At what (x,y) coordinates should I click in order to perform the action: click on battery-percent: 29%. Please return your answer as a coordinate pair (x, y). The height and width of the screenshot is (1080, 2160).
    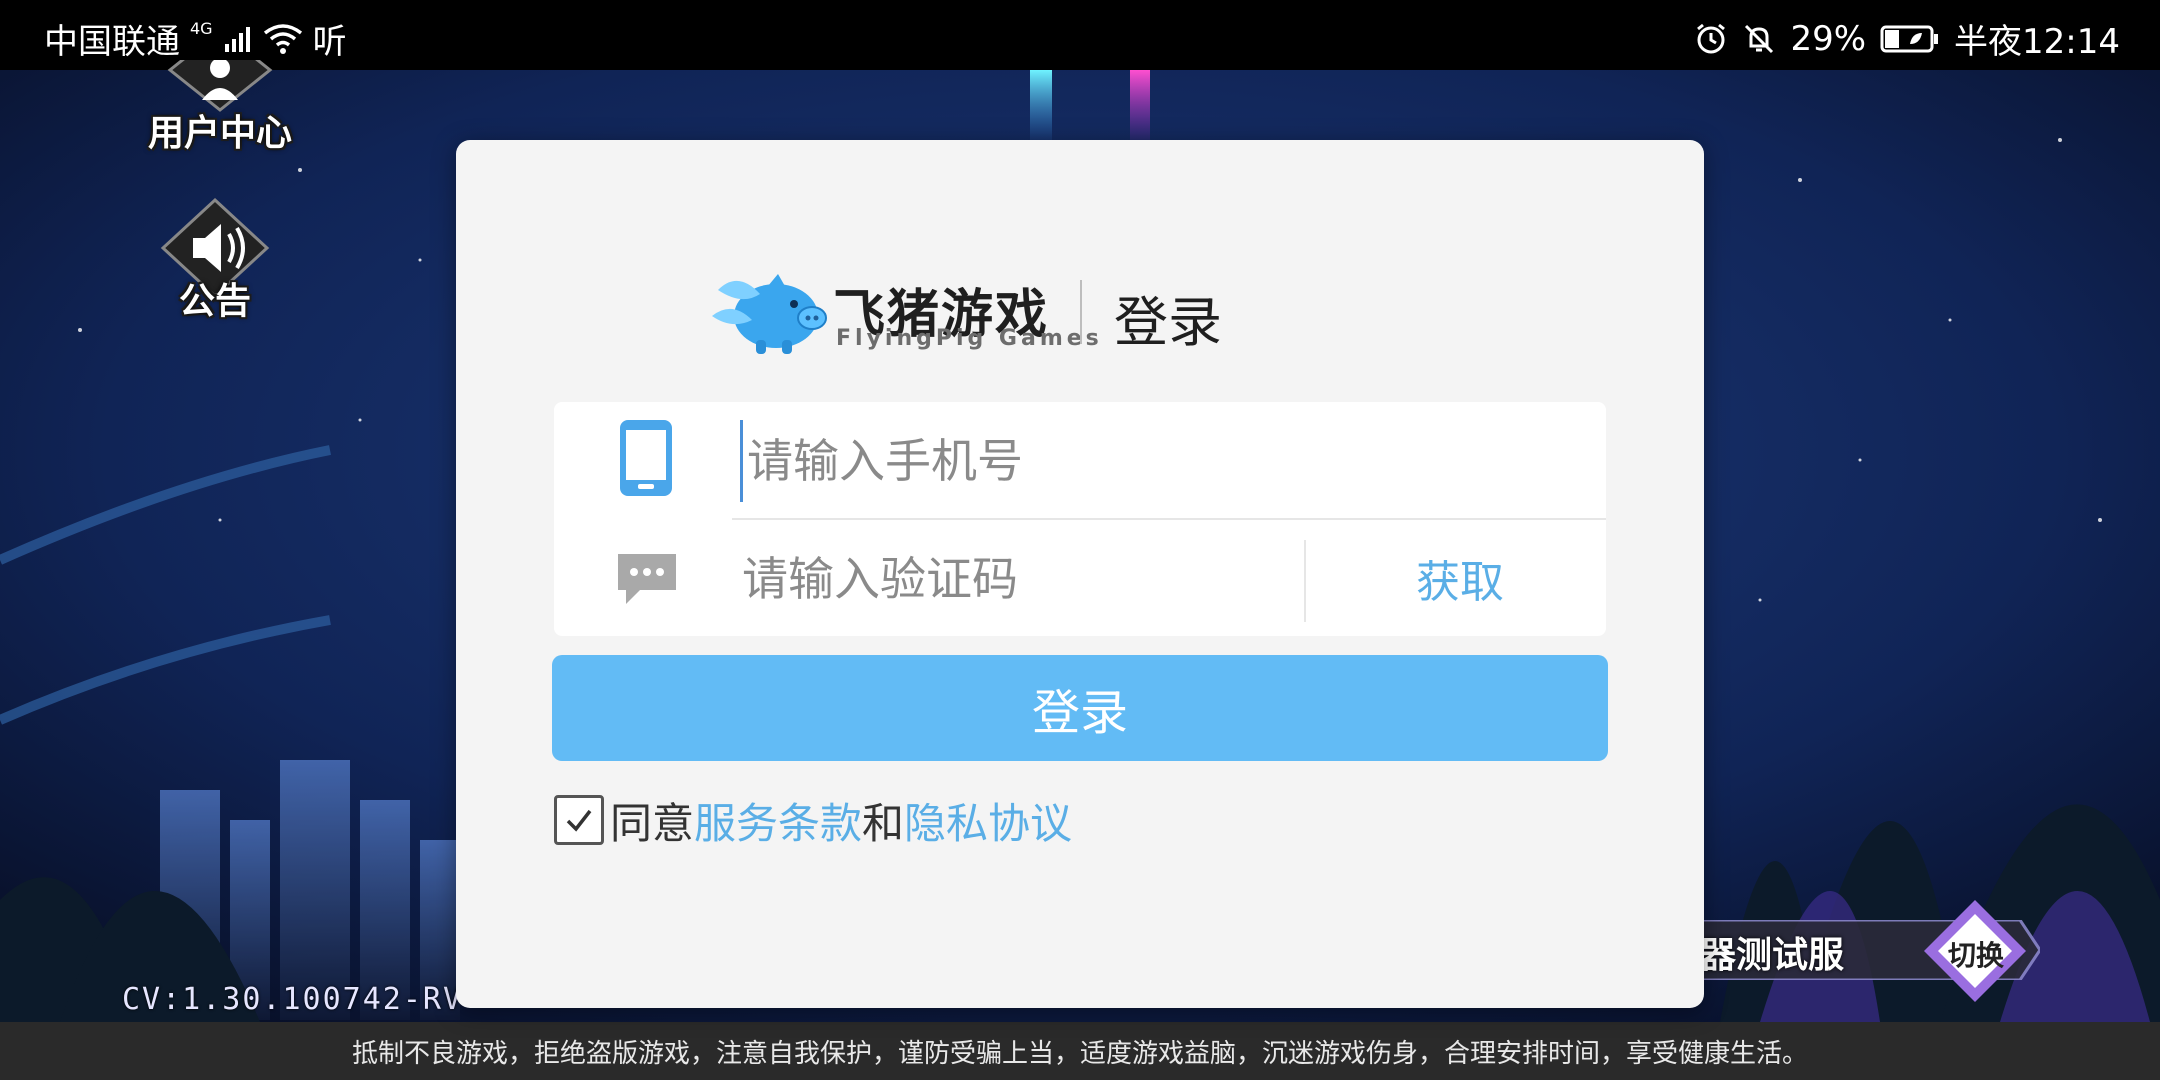
    Looking at the image, I should click on (1828, 38).